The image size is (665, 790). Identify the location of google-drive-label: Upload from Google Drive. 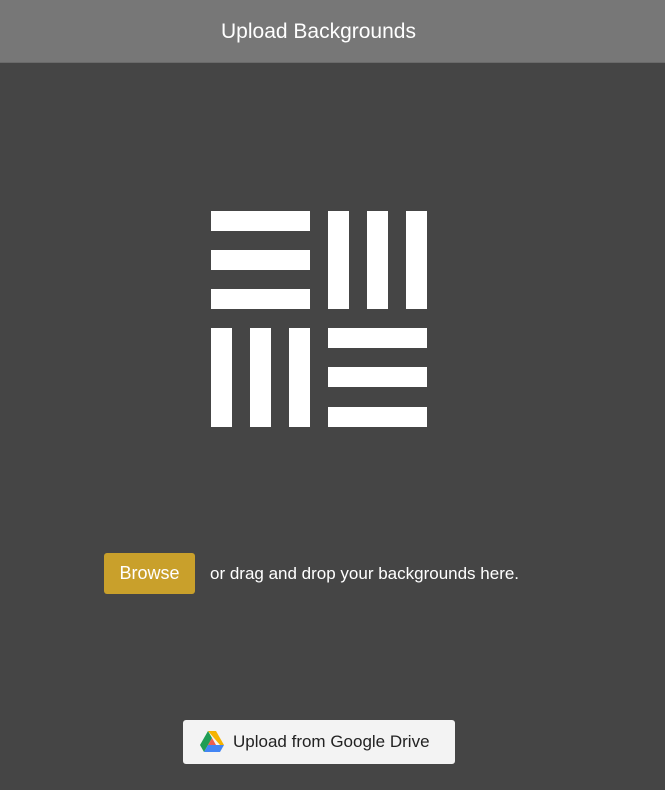
(331, 741).